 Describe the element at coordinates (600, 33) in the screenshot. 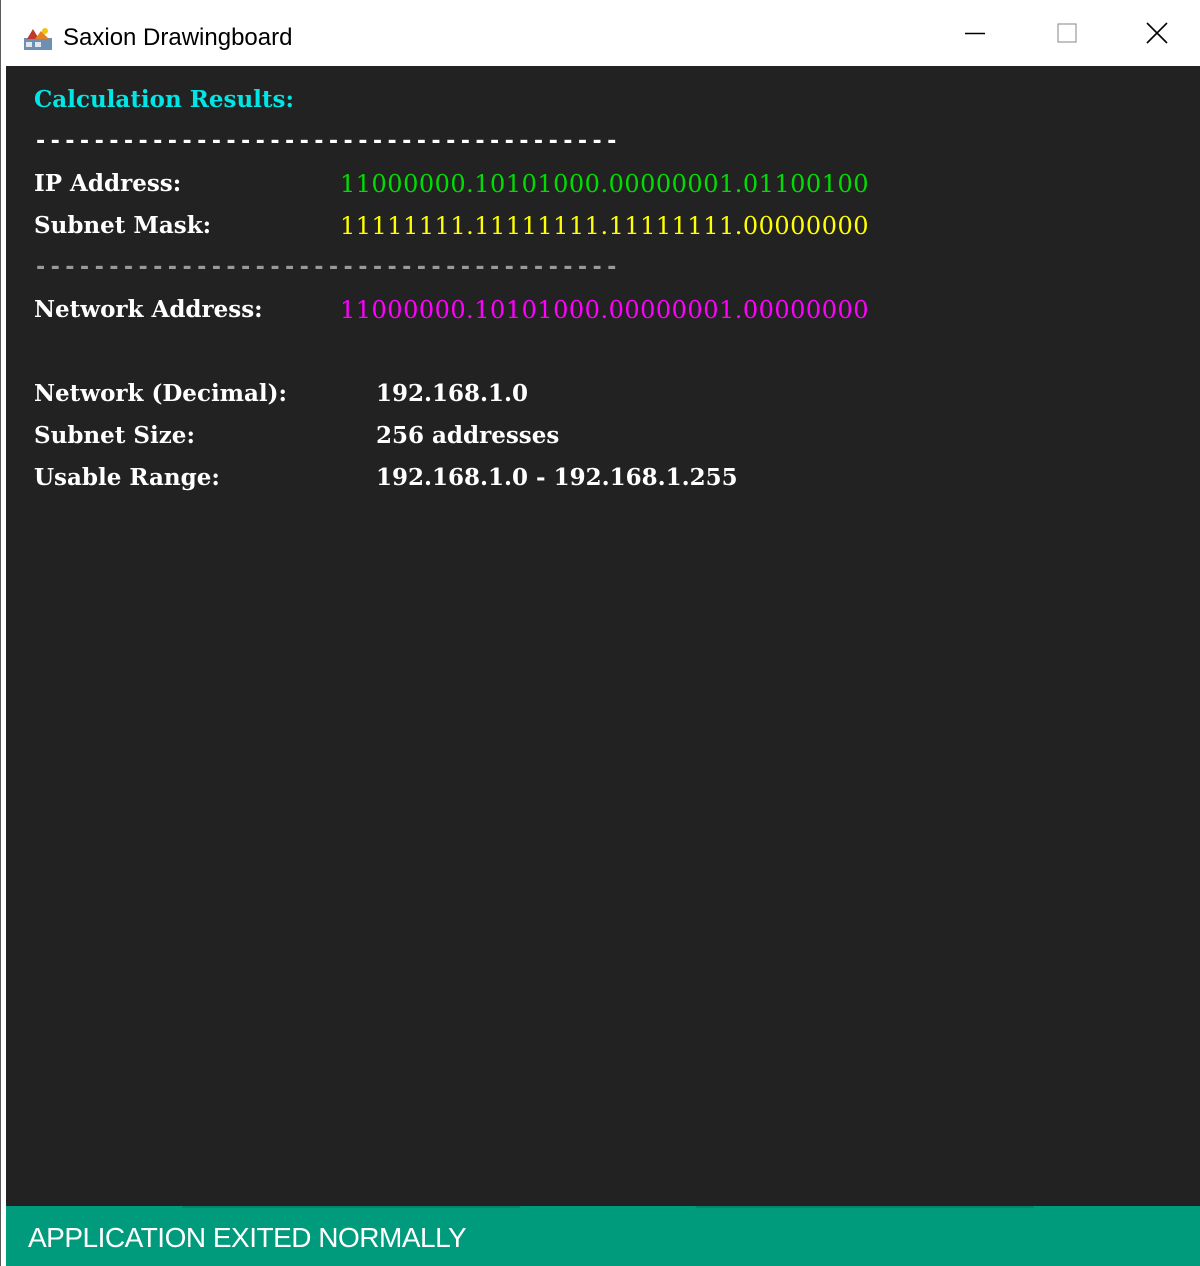

I see `title-bar: Saxion Drawingboard` at that location.